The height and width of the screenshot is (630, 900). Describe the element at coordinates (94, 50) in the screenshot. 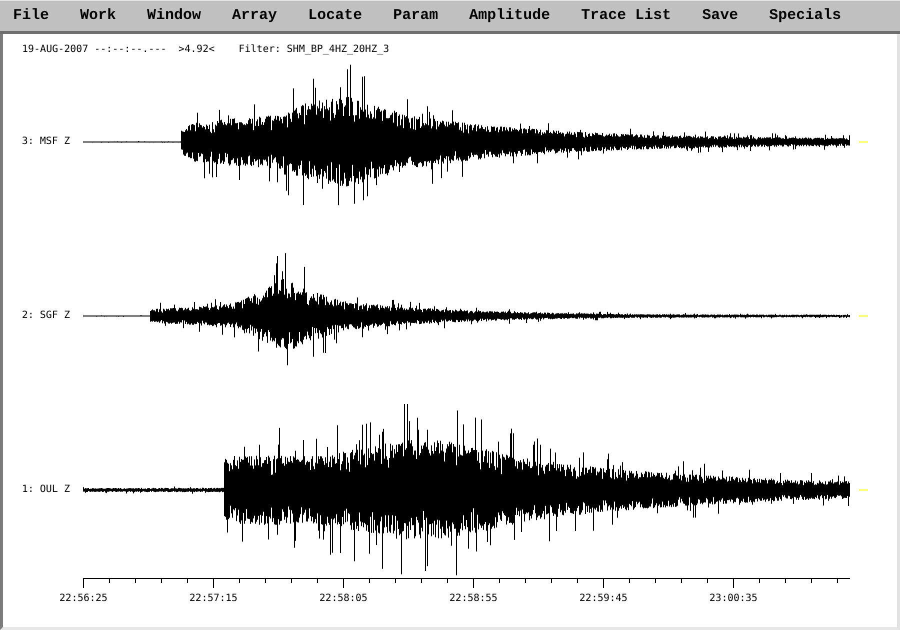

I see `date-time-text: 19-AUG-2007 --:--:--.---` at that location.